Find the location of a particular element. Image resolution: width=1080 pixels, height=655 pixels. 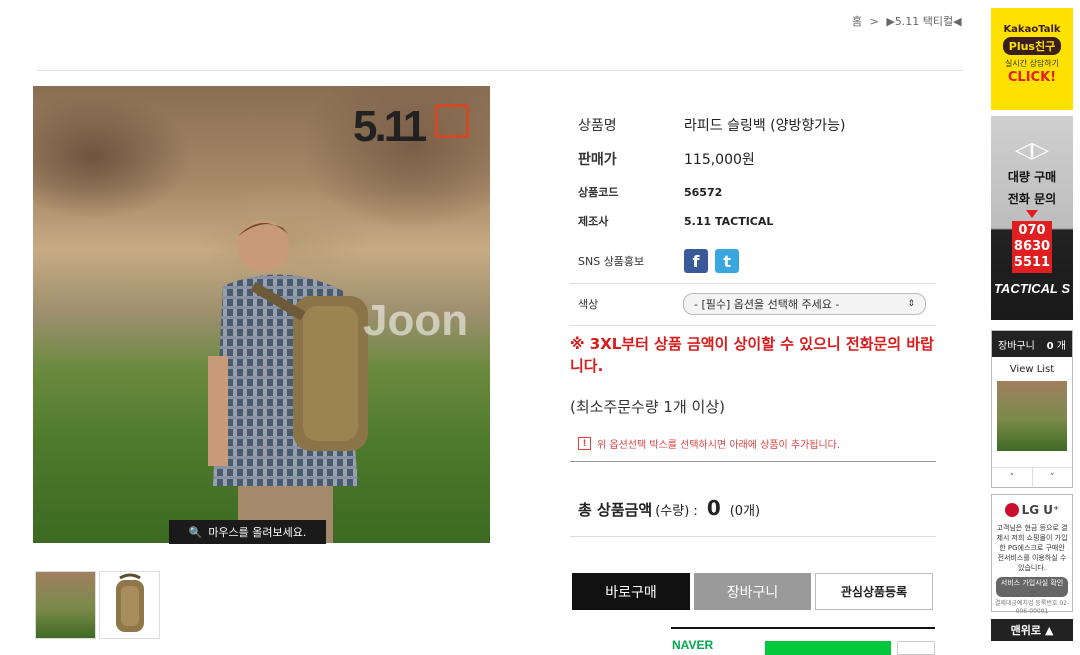

total-price-value: 0 is located at coordinates (713, 508).